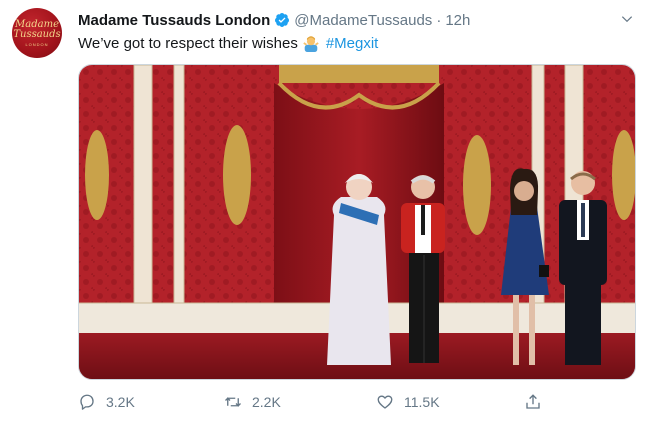 The width and height of the screenshot is (652, 424). I want to click on tweet-timestamp: 12h, so click(457, 20).